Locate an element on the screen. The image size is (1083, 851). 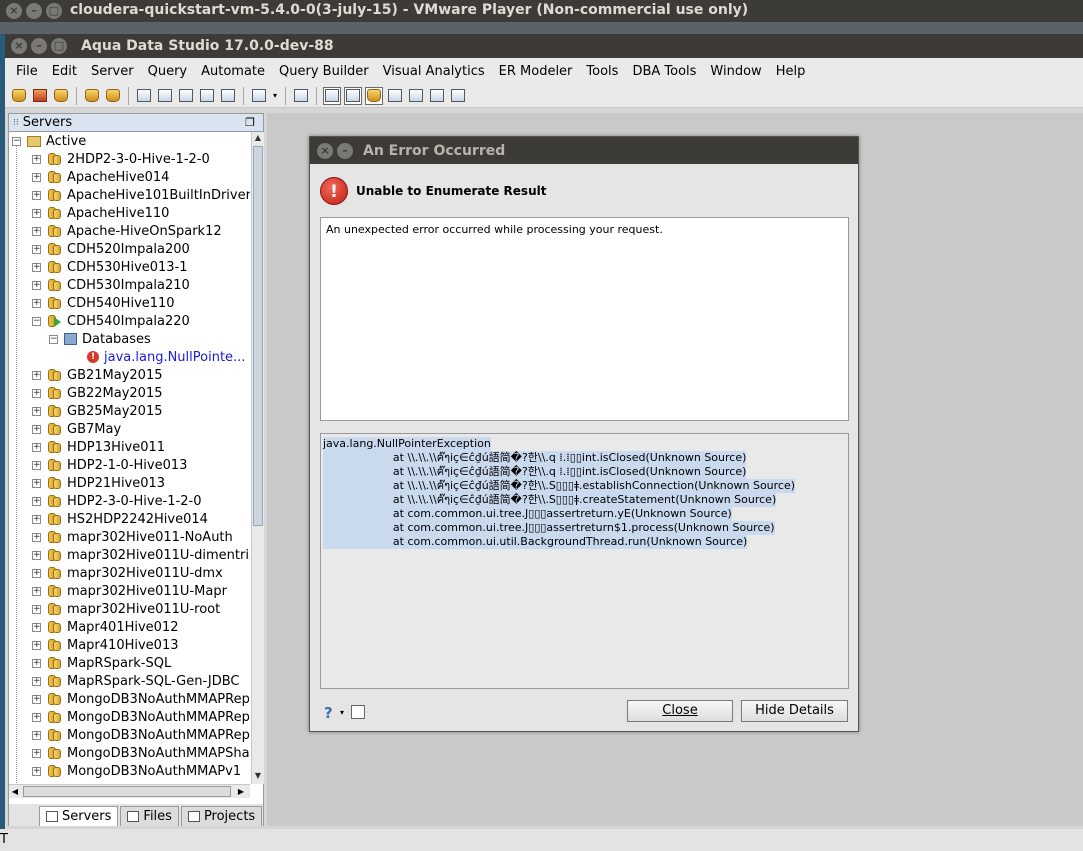
query-analyzer-button is located at coordinates (165, 96).